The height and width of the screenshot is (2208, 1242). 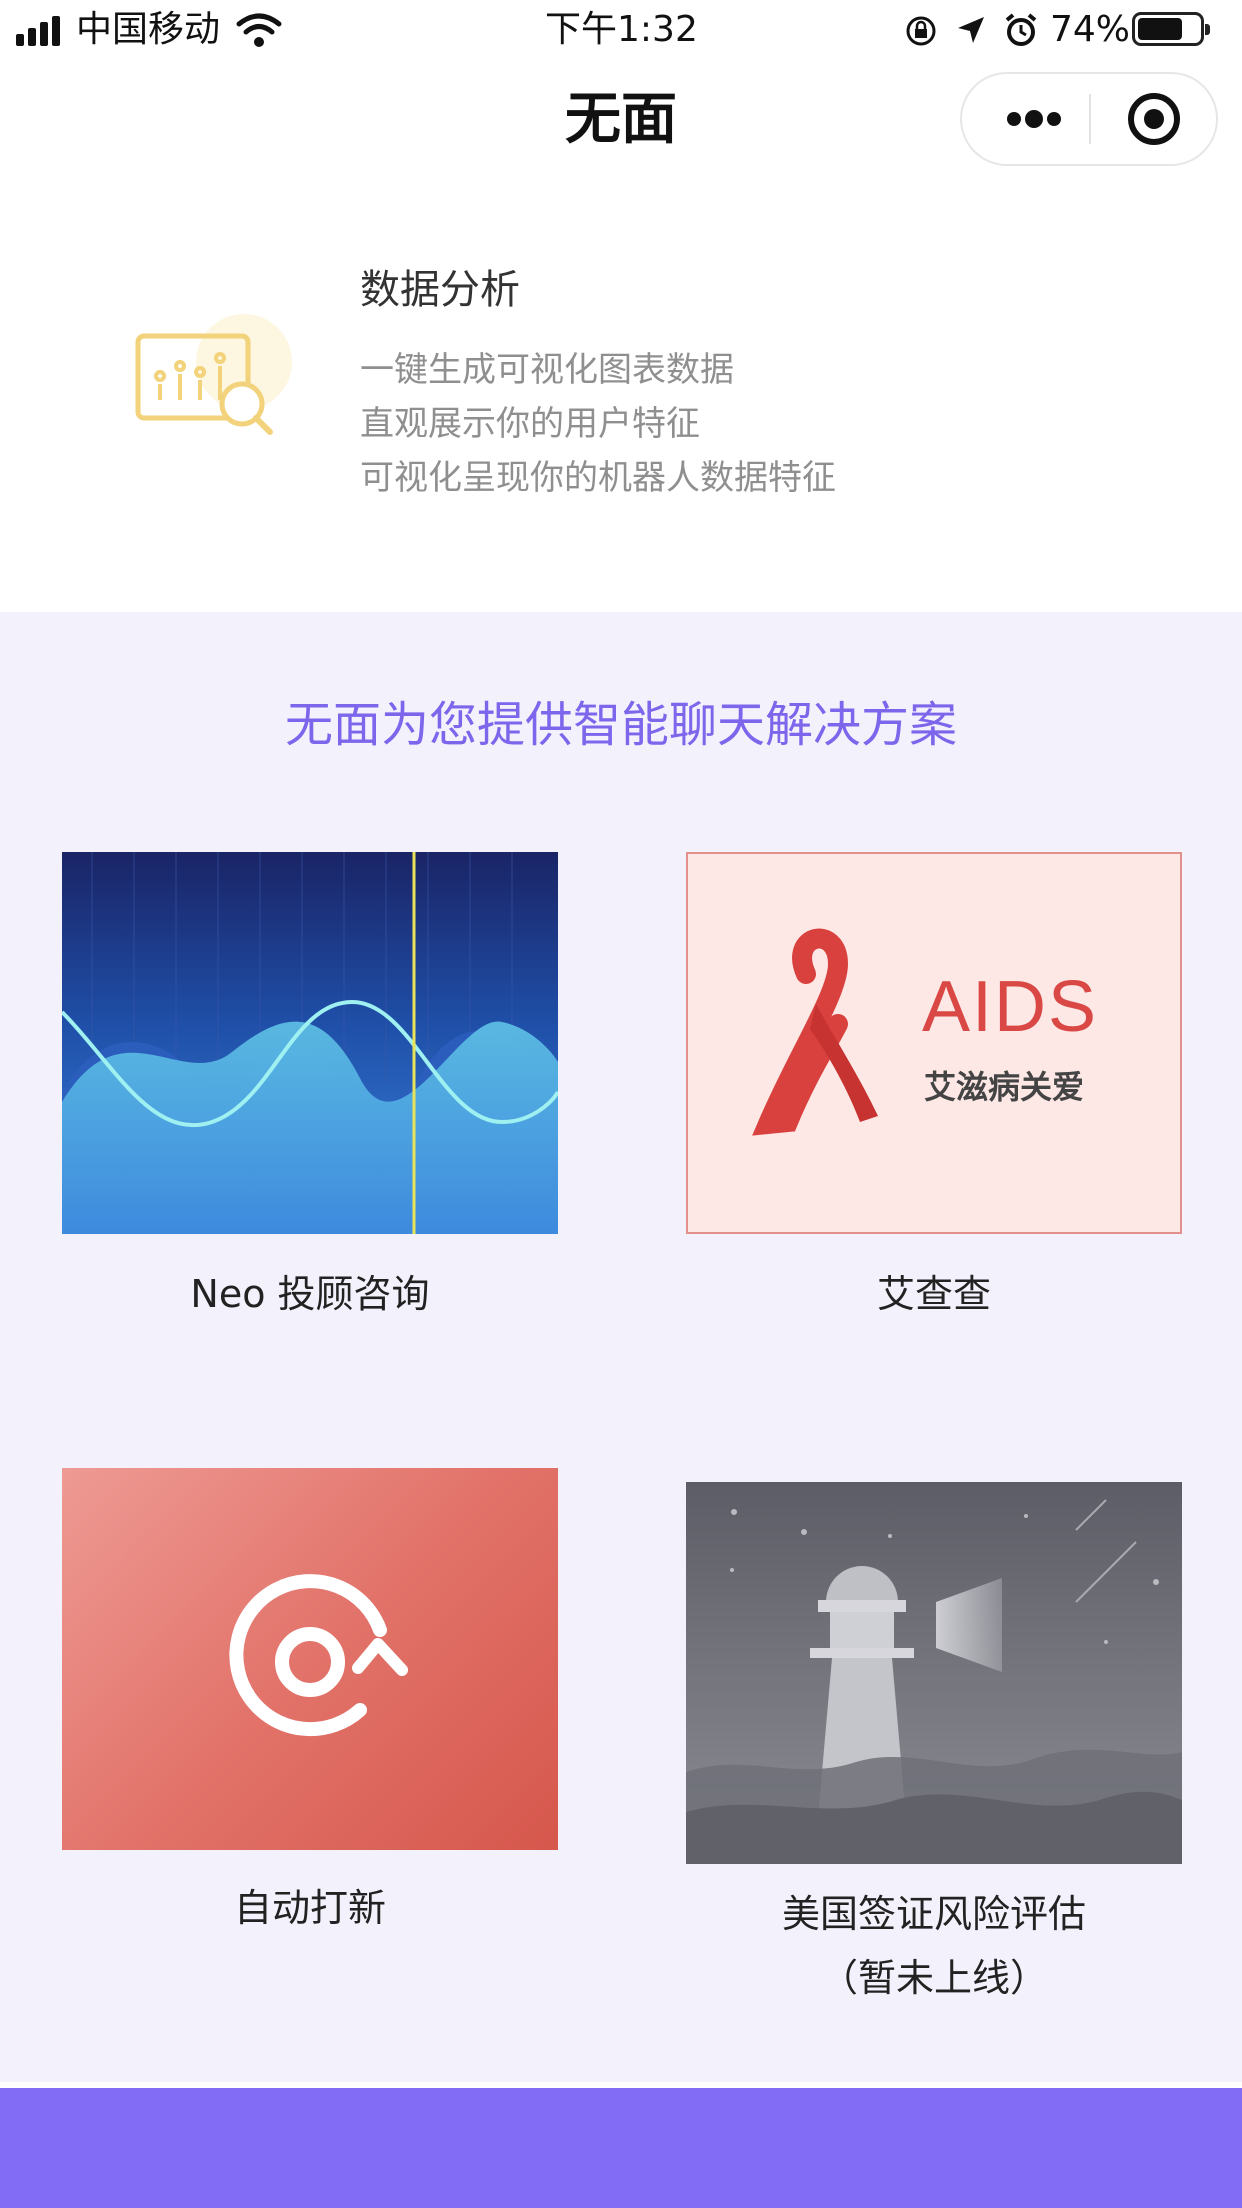 I want to click on more-button, so click(x=1034, y=119).